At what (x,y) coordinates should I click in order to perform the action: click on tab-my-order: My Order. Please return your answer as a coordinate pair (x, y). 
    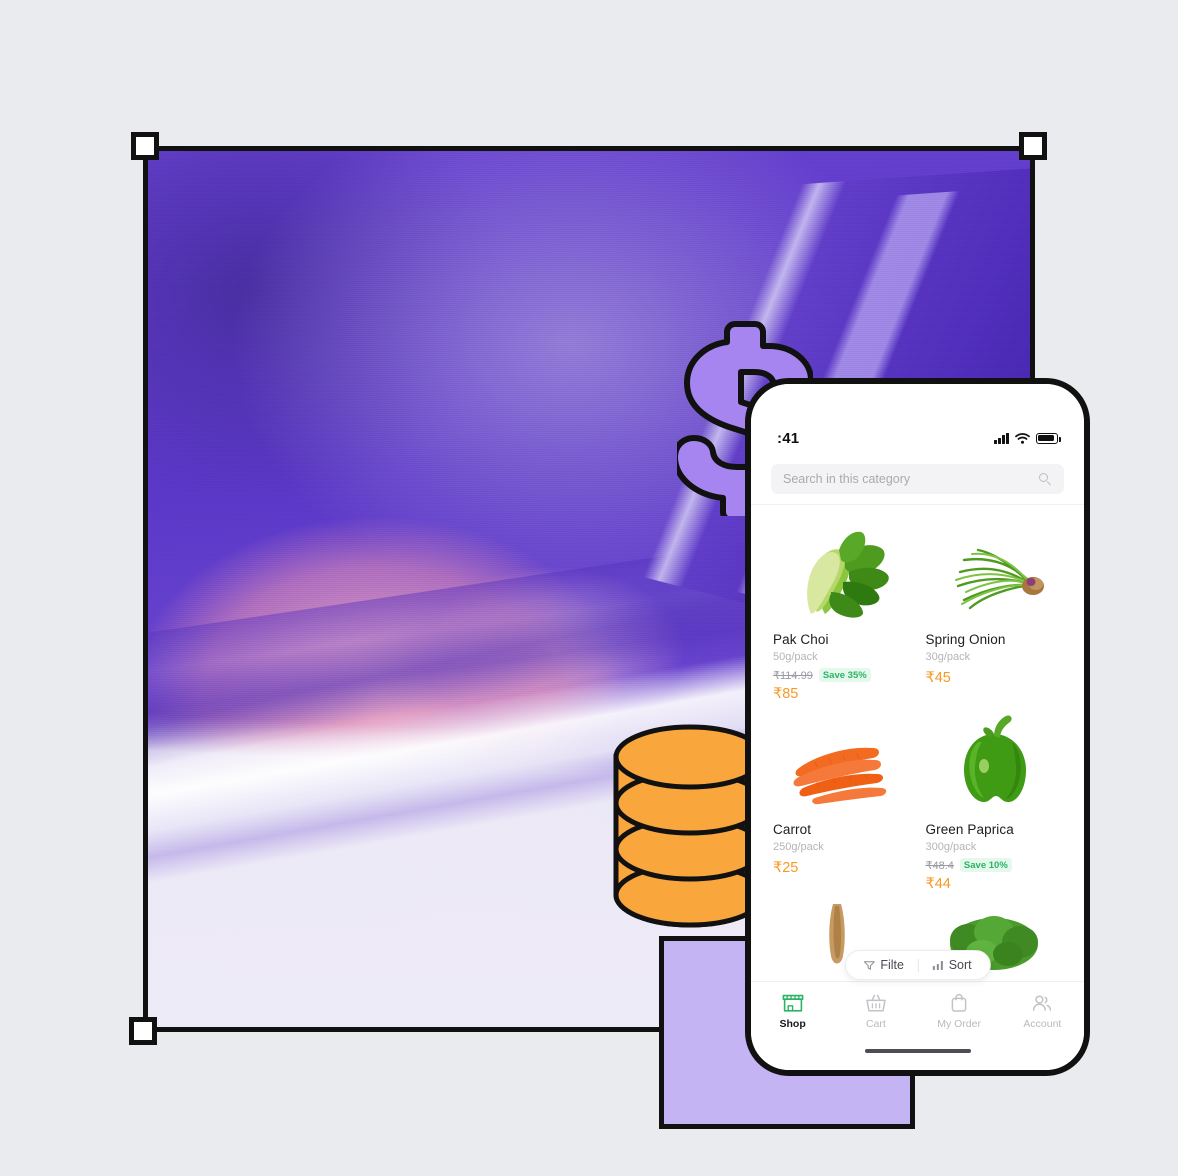
    Looking at the image, I should click on (959, 1011).